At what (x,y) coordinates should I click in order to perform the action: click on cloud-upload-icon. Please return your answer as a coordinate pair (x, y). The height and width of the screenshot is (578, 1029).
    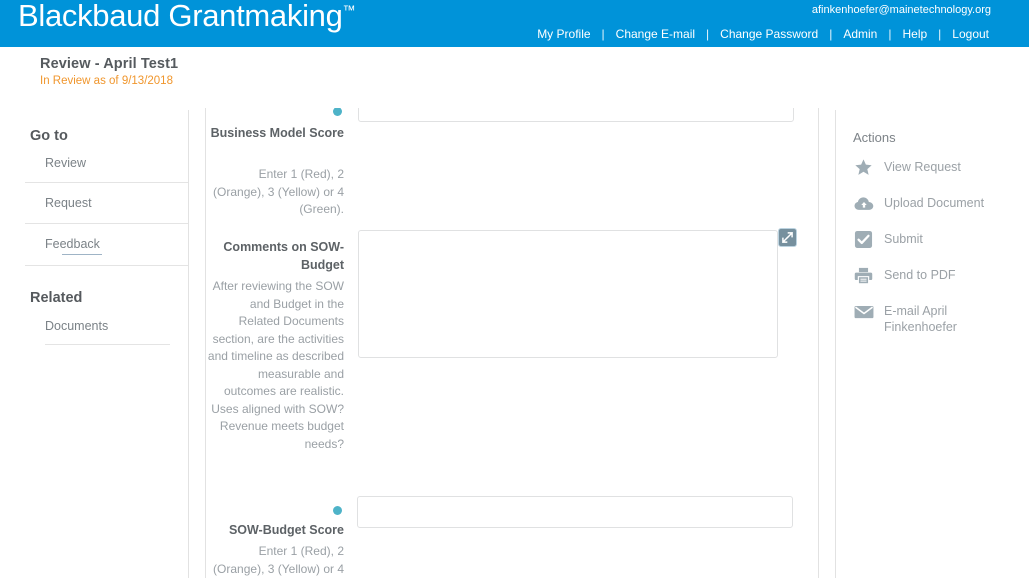
    Looking at the image, I should click on (863, 203).